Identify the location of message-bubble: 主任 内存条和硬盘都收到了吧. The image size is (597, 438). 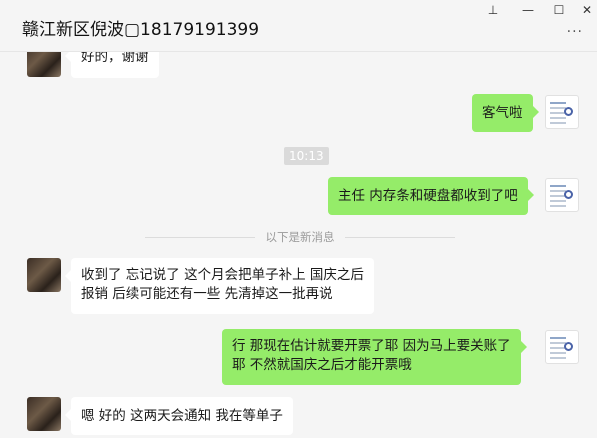
(431, 196).